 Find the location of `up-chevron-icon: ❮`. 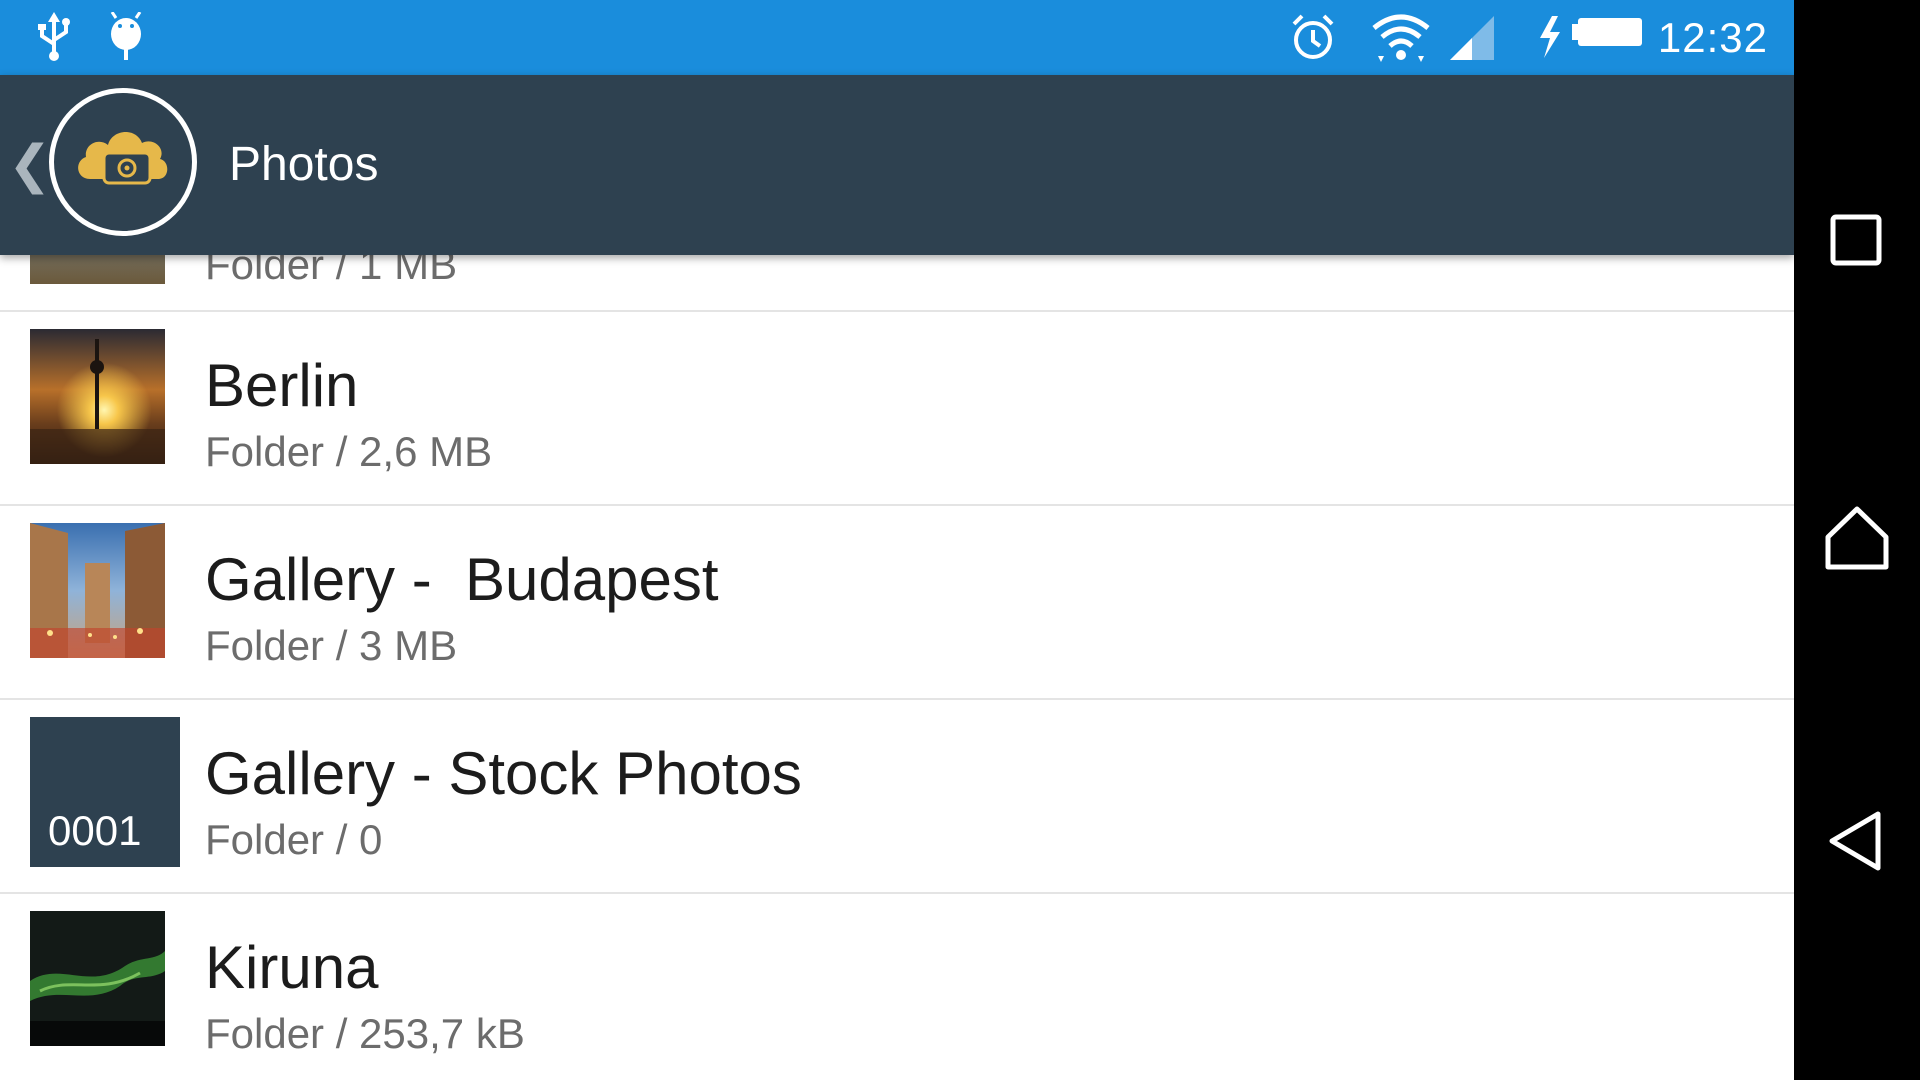

up-chevron-icon: ❮ is located at coordinates (30, 165).